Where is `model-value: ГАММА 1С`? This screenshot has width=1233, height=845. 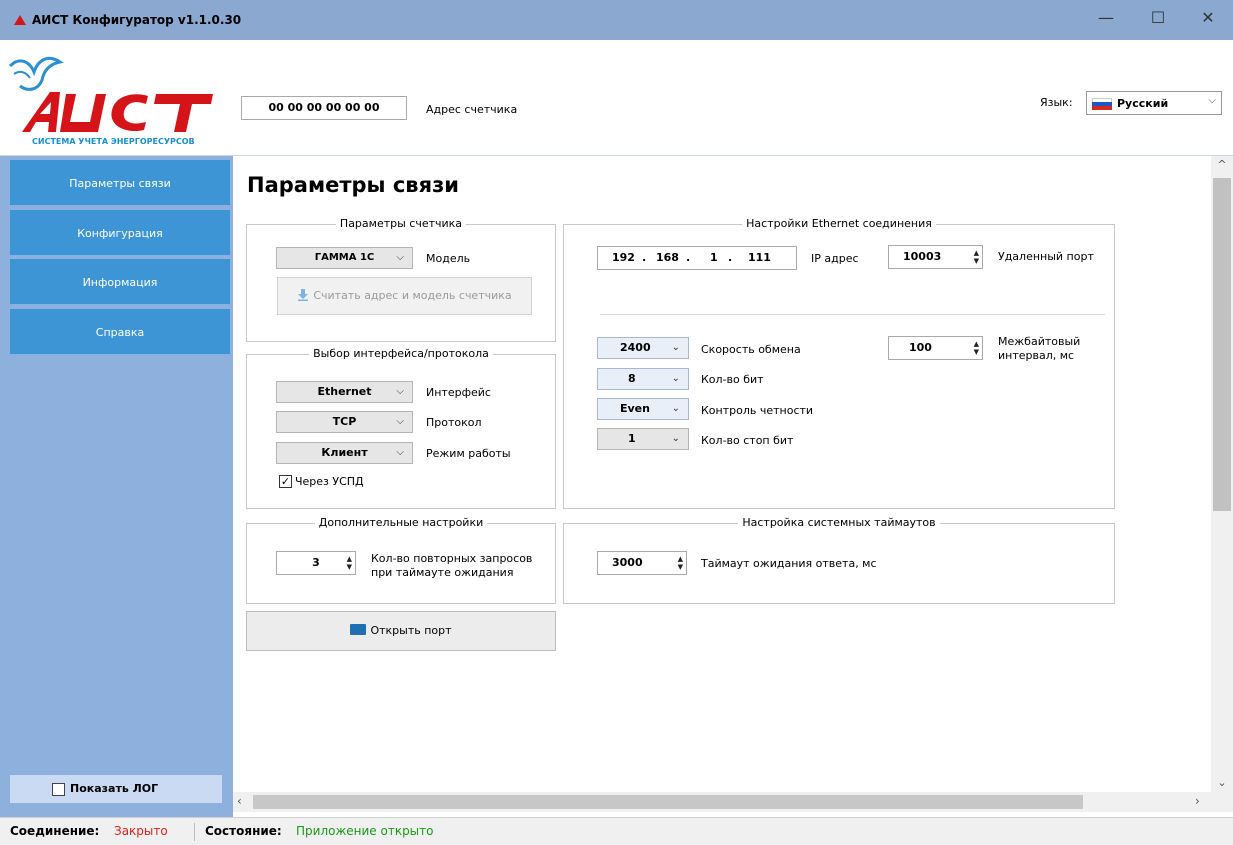
model-value: ГАММА 1С is located at coordinates (344, 257).